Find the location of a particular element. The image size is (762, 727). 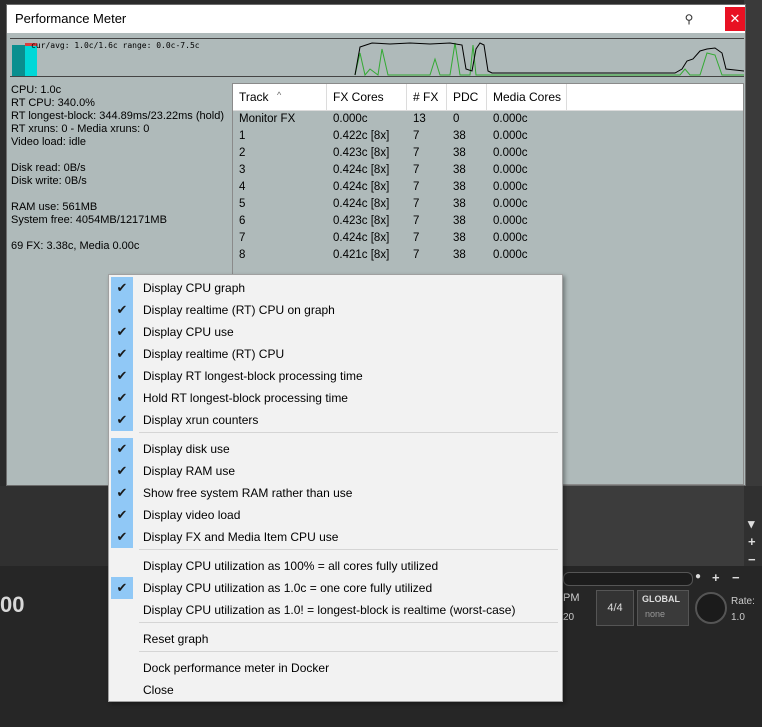

menu-item-label: Display RT longest-block processing time is located at coordinates (253, 376).